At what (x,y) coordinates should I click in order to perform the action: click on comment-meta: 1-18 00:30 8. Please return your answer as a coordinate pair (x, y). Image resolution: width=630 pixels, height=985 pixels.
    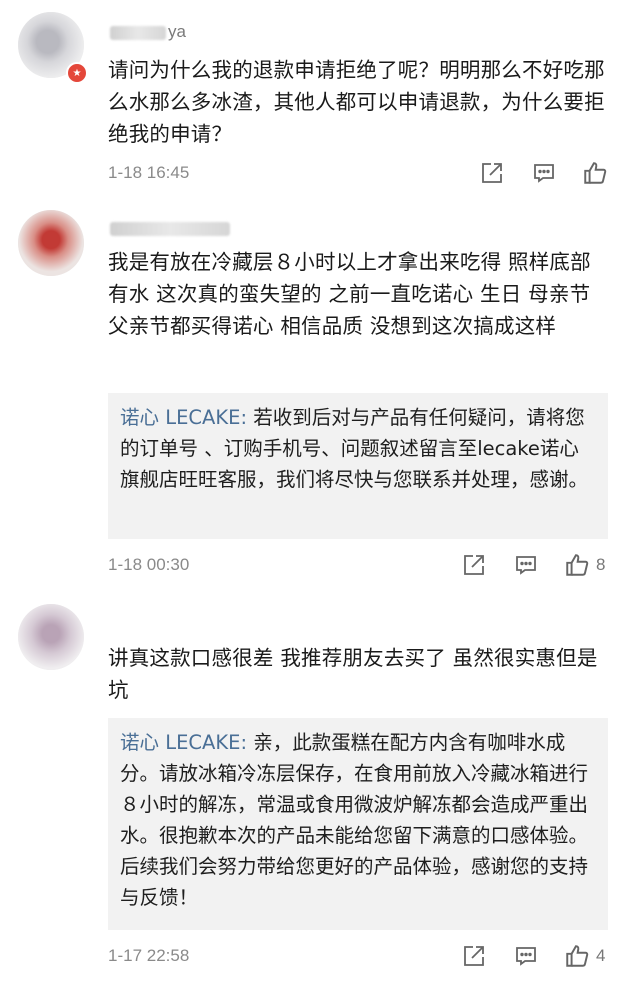
    Looking at the image, I should click on (363, 566).